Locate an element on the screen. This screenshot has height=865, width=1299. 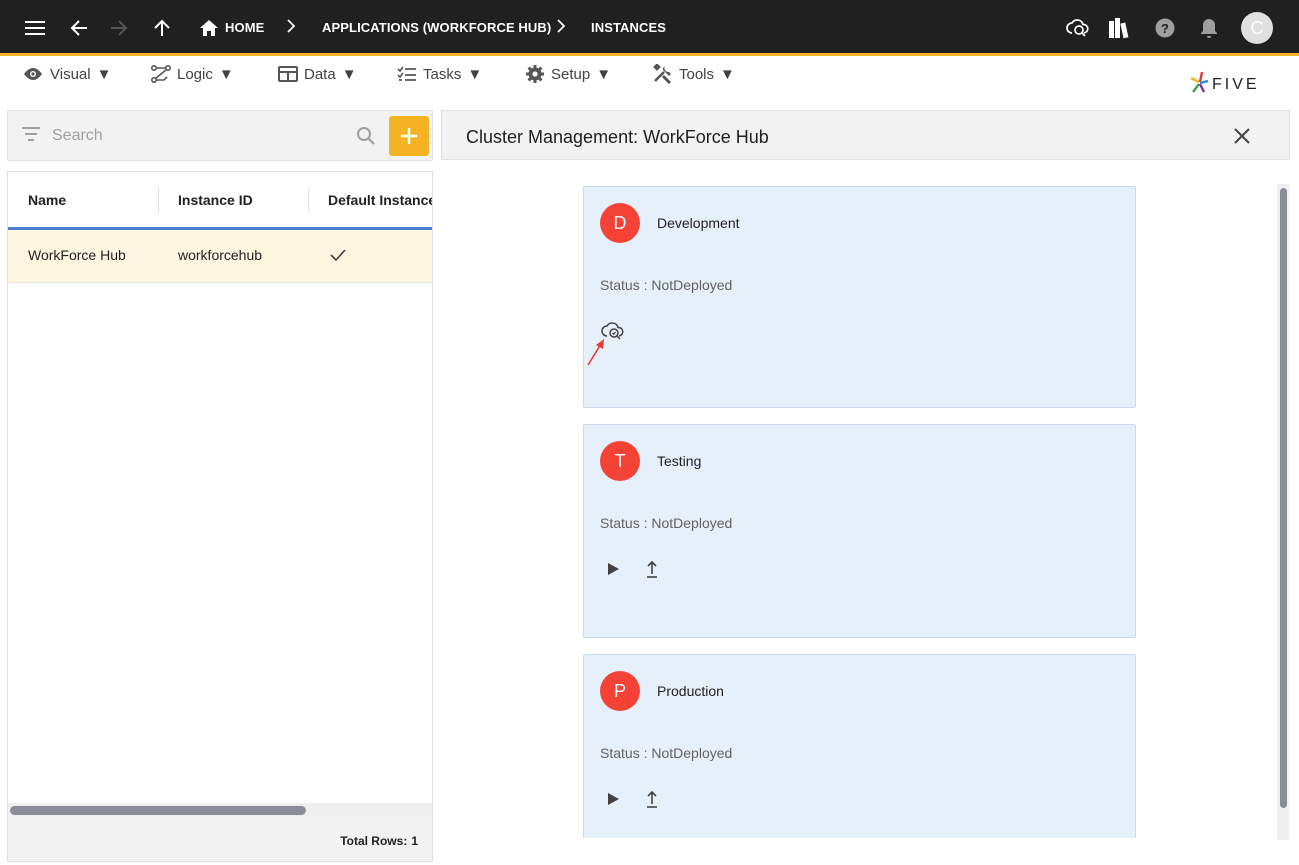
menu-visual-label: Visual is located at coordinates (70, 74).